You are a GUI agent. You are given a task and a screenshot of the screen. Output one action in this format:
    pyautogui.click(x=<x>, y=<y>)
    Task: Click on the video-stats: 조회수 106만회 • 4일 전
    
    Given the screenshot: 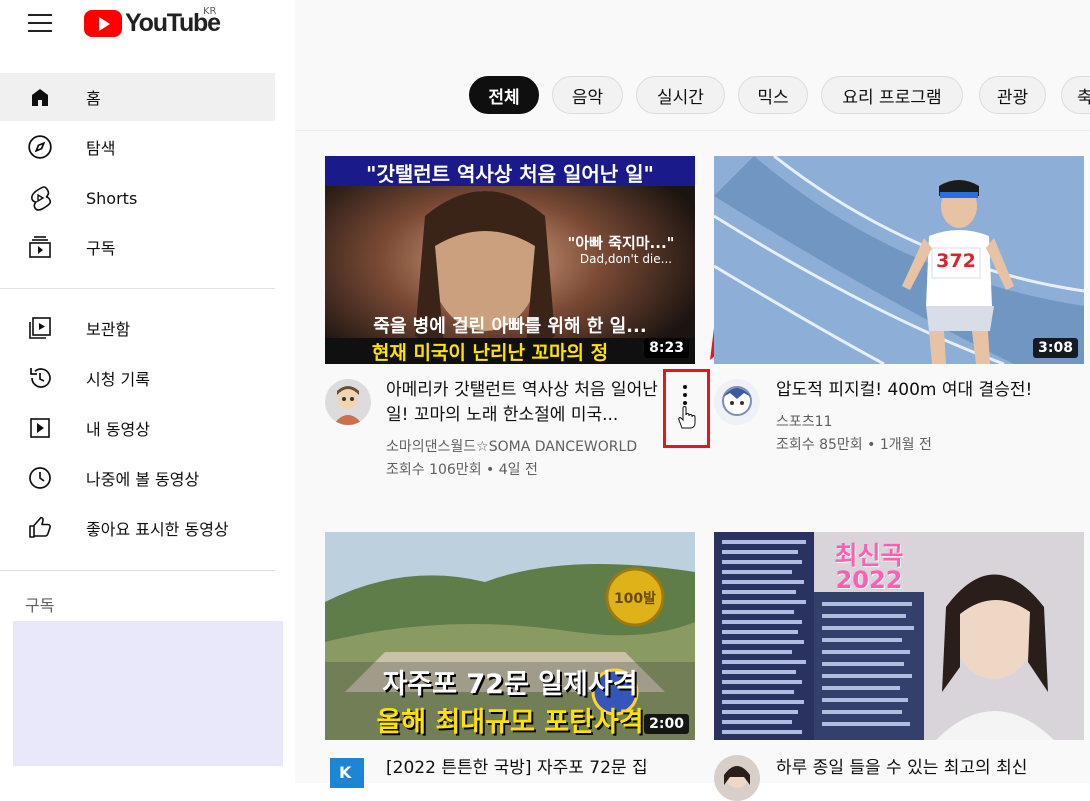 What is the action you would take?
    pyautogui.click(x=462, y=470)
    